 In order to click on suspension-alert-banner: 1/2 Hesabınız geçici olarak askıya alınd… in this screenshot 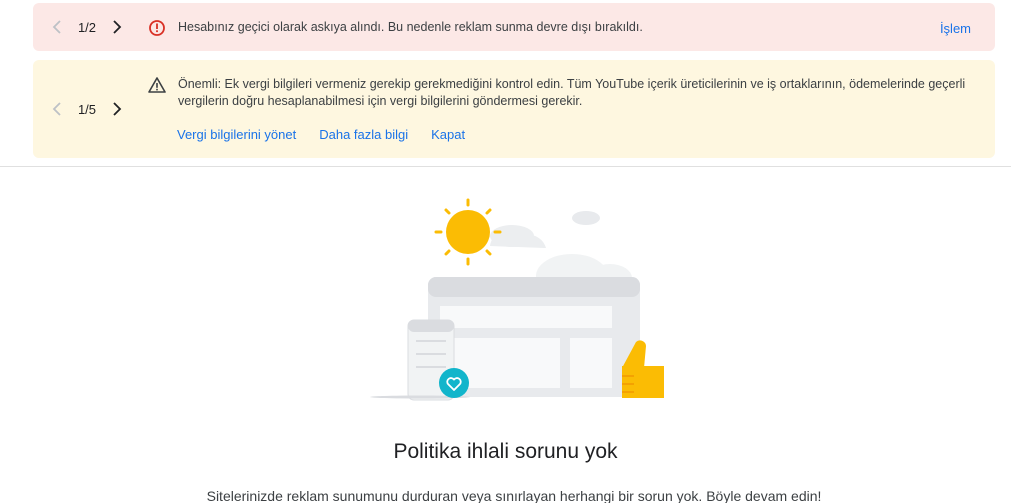, I will do `click(514, 27)`.